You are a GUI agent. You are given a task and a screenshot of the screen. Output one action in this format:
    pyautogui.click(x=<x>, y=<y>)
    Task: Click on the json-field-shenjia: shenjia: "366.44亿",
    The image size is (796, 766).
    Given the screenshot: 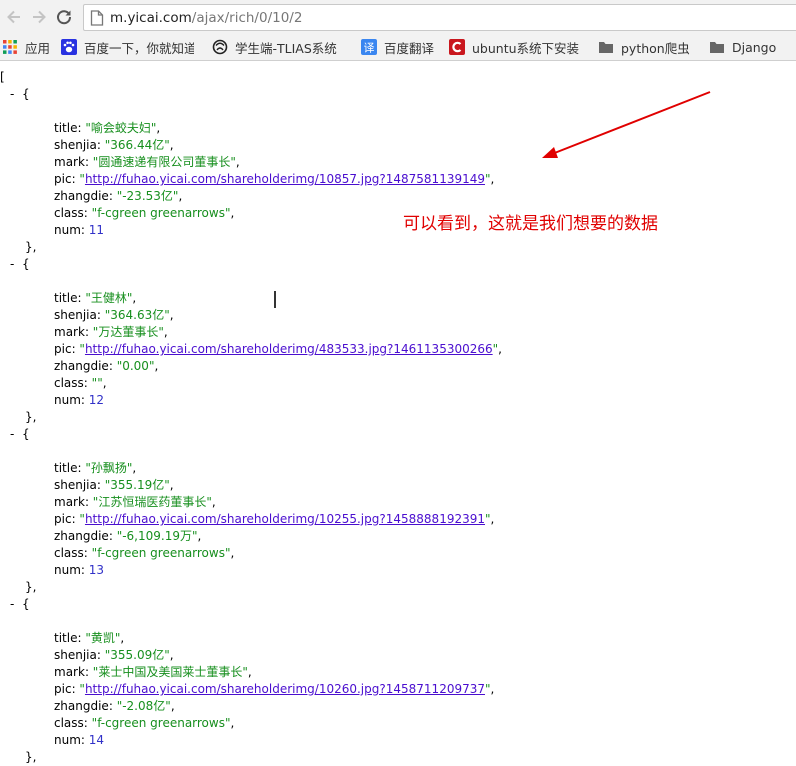 What is the action you would take?
    pyautogui.click(x=114, y=145)
    